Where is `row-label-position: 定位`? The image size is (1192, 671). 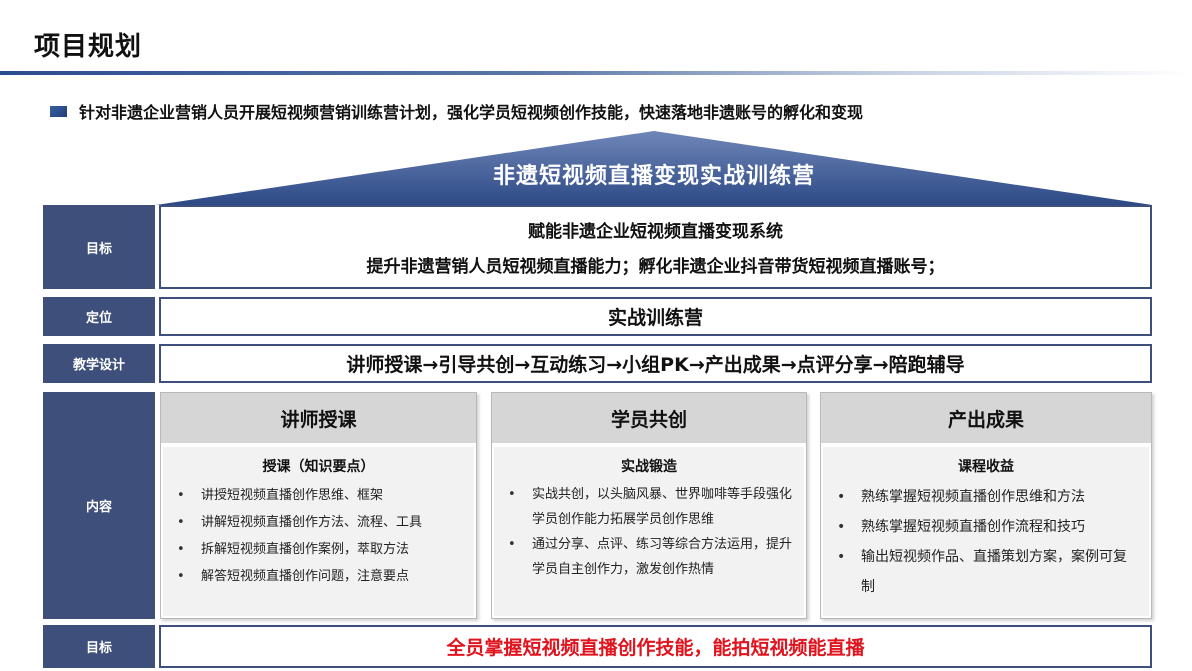
row-label-position: 定位 is located at coordinates (99, 316).